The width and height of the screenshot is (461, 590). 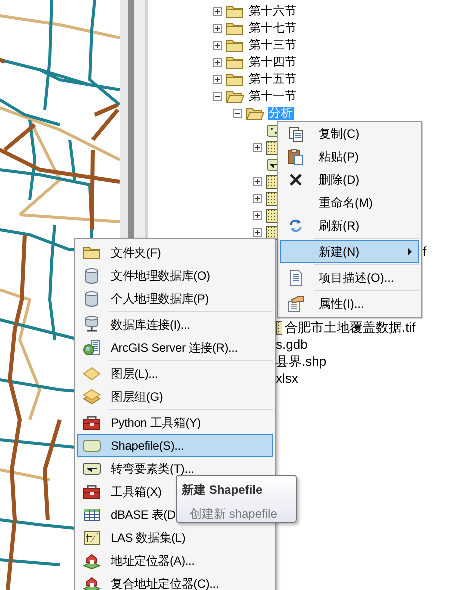 What do you see at coordinates (223, 490) in the screenshot?
I see `tooltip-title: 新建 Shapefile` at bounding box center [223, 490].